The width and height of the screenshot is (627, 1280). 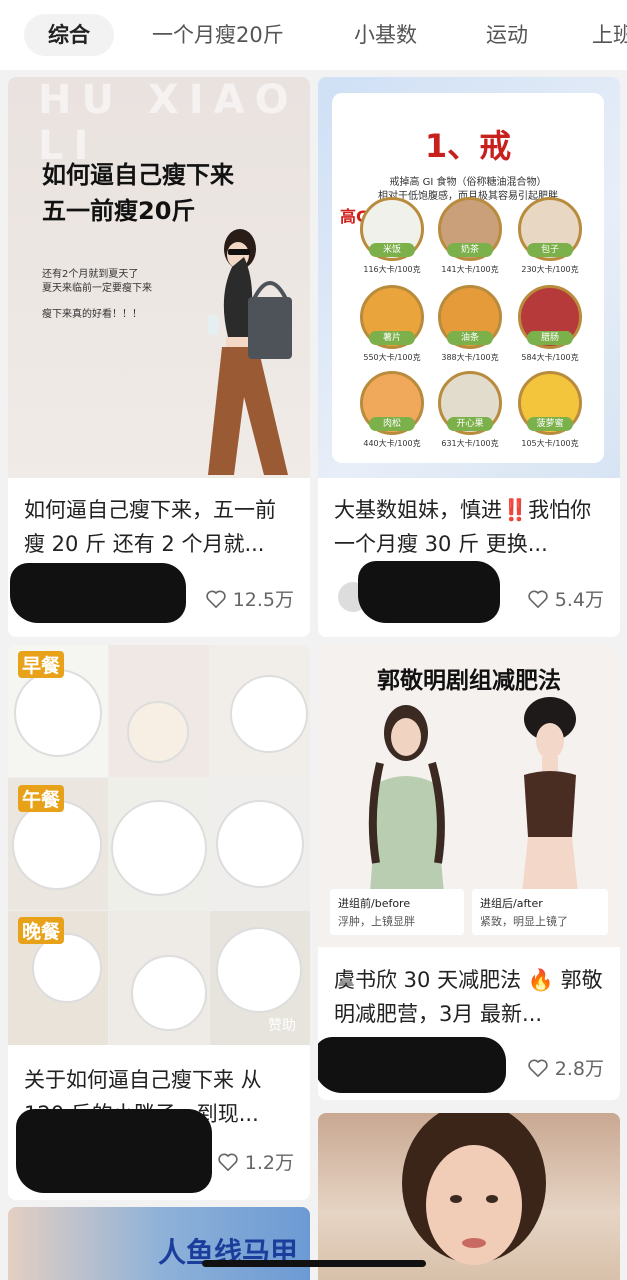 What do you see at coordinates (550, 269) in the screenshot?
I see `food-calorie: 230大卡/100克` at bounding box center [550, 269].